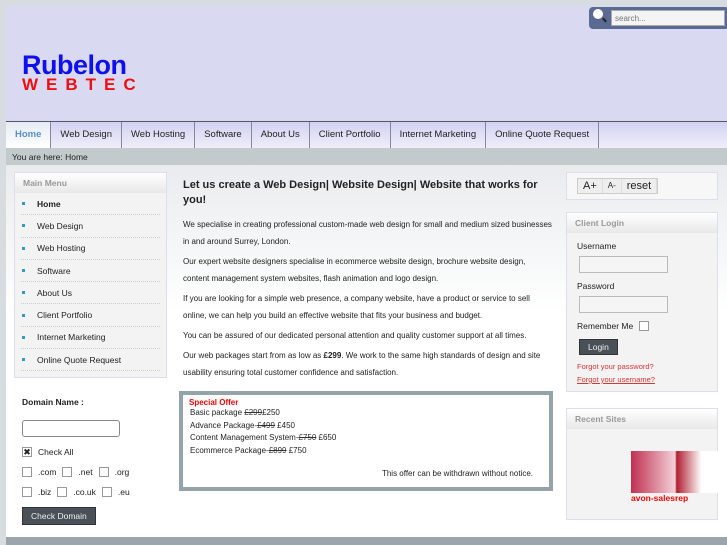  What do you see at coordinates (106, 492) in the screenshot?
I see `tld-eu-checkbox` at bounding box center [106, 492].